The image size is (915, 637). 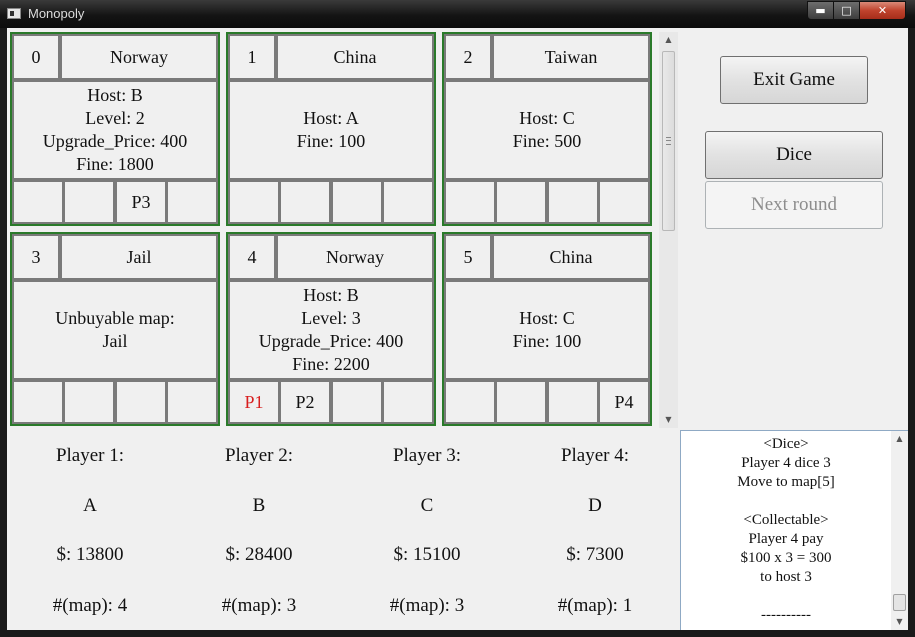 I want to click on player-label: Player 1:, so click(x=90, y=455).